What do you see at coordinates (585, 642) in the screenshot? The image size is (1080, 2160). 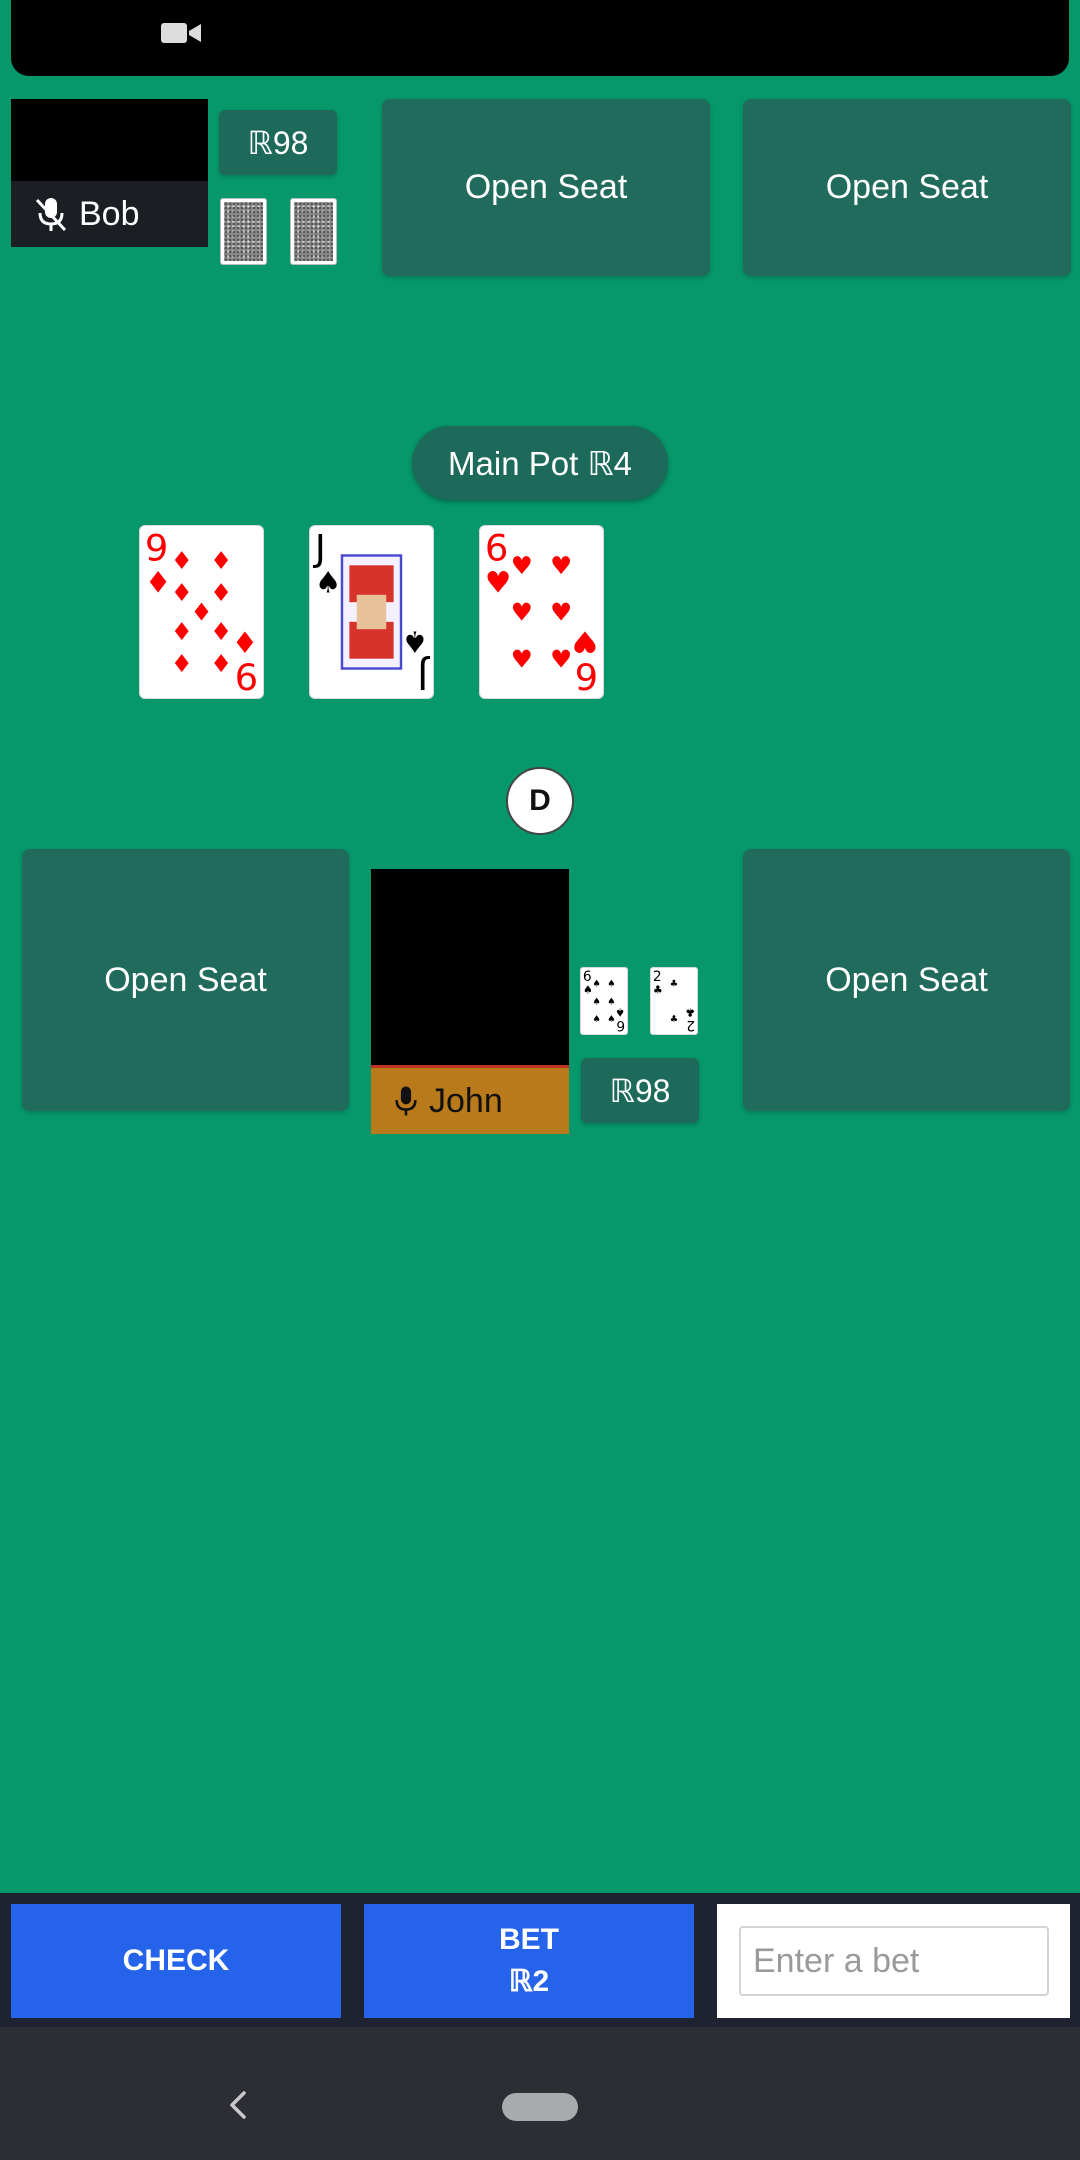 I see `card-suit-inverted: ♥` at bounding box center [585, 642].